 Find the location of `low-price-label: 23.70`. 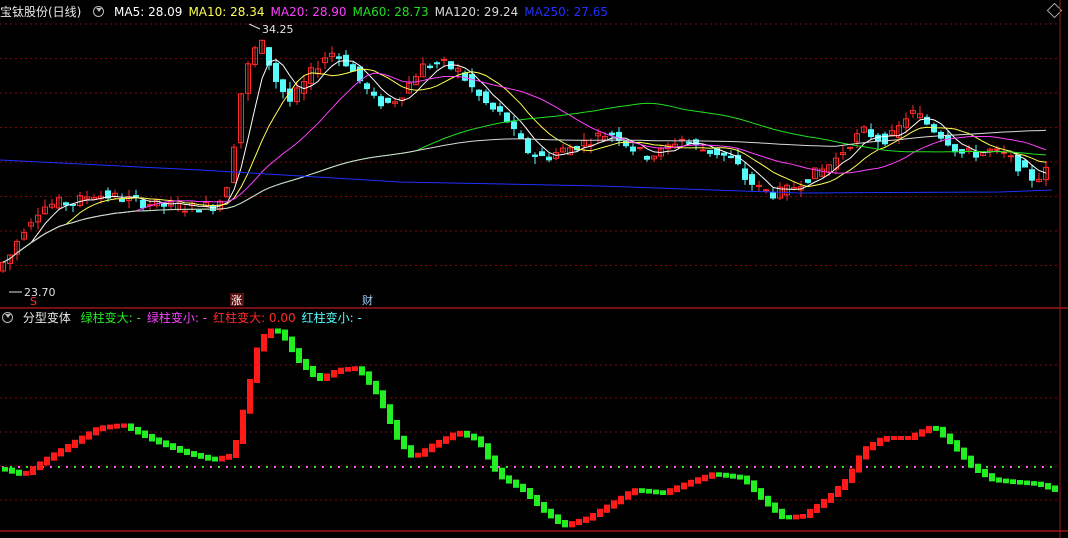

low-price-label: 23.70 is located at coordinates (40, 292).